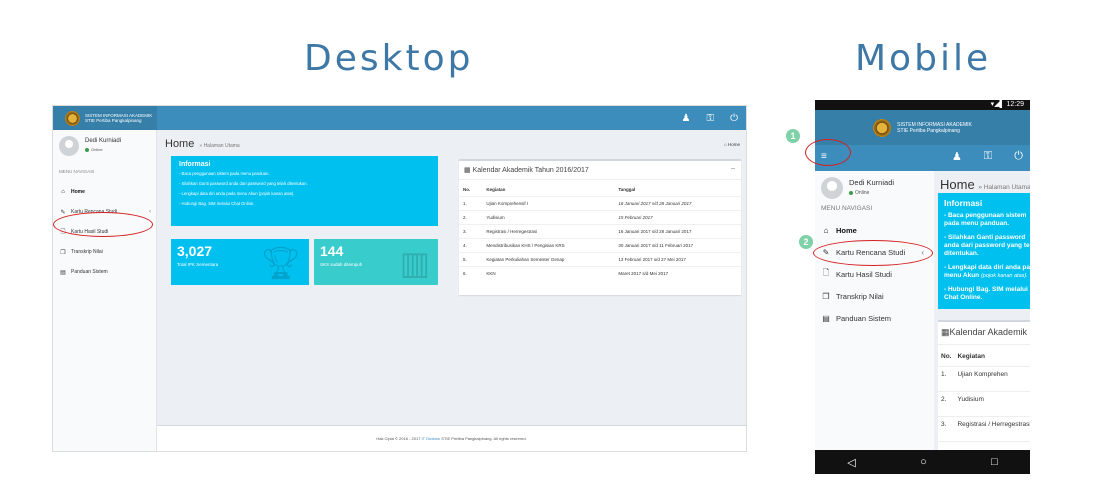  I want to click on recents-icon: □, so click(994, 462).